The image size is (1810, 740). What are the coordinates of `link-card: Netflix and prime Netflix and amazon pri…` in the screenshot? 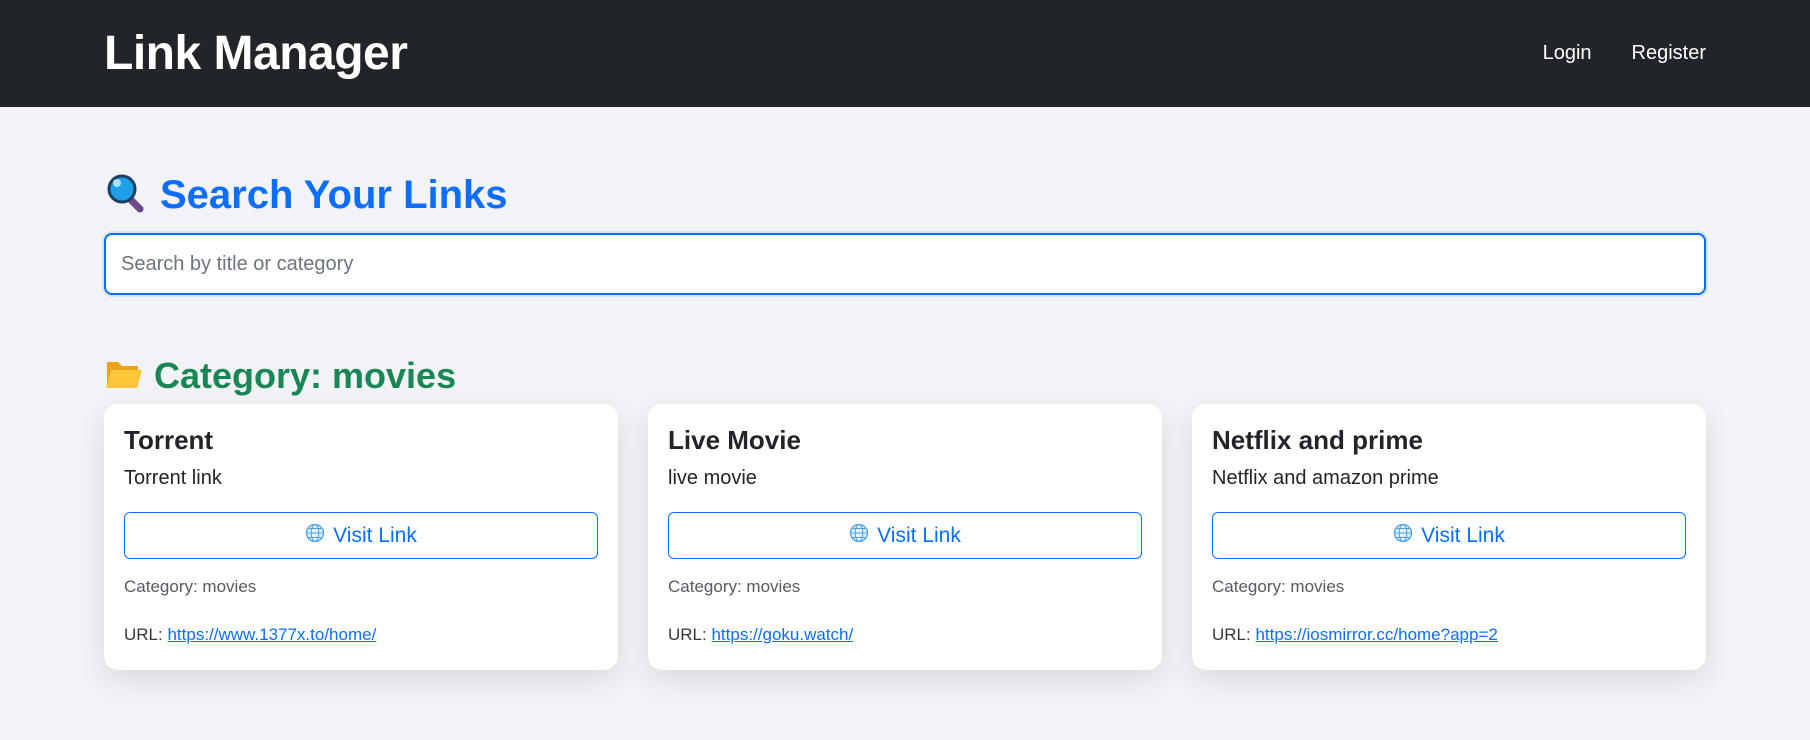 It's located at (1449, 537).